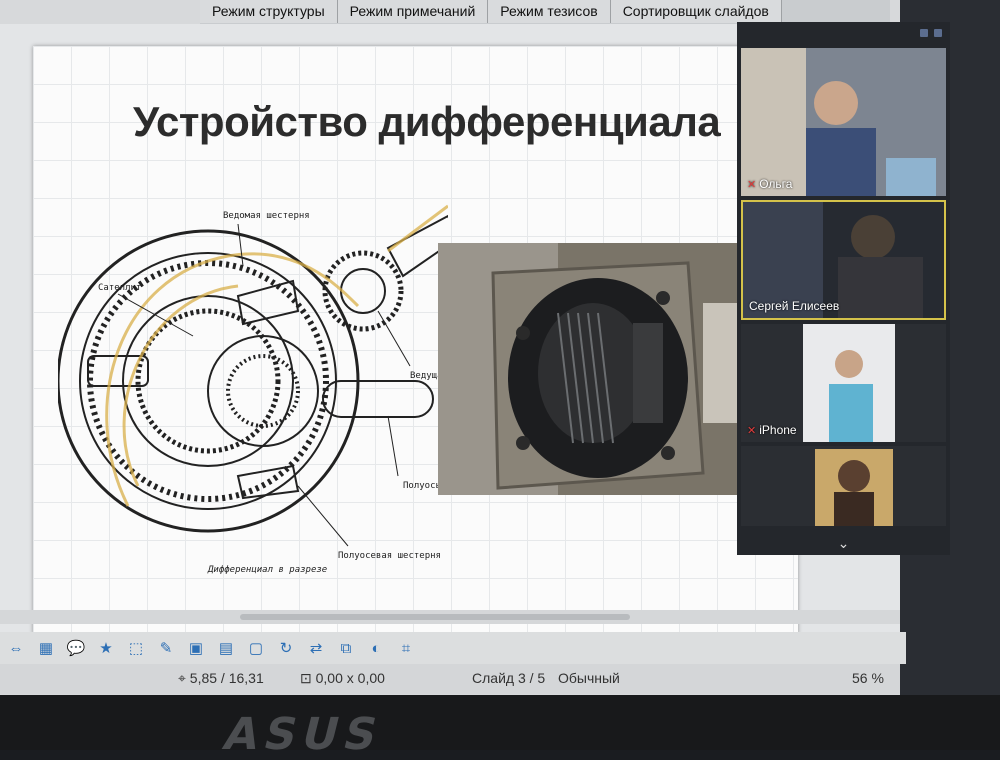 The height and width of the screenshot is (760, 1000). Describe the element at coordinates (342, 678) in the screenshot. I see `size-readout: ⊡ 0,00 x 0,00` at that location.